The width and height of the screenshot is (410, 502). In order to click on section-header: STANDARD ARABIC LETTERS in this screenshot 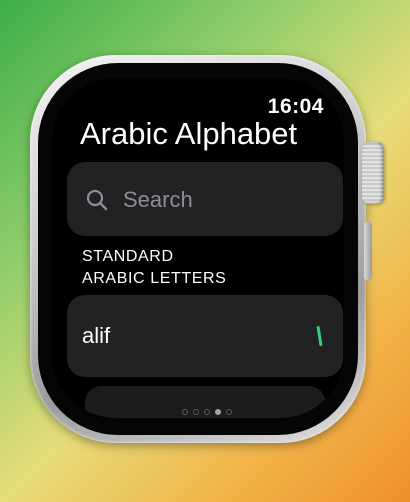, I will do `click(154, 268)`.